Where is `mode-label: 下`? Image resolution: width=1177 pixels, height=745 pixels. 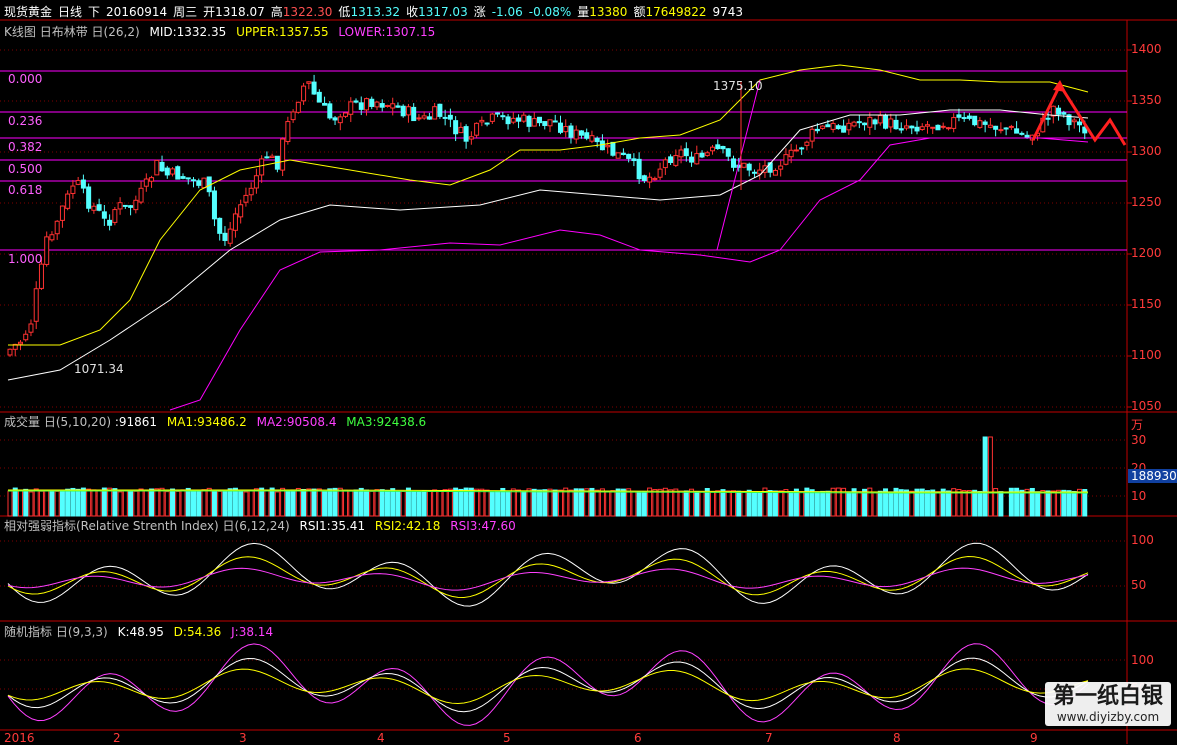
mode-label: 下 is located at coordinates (94, 12).